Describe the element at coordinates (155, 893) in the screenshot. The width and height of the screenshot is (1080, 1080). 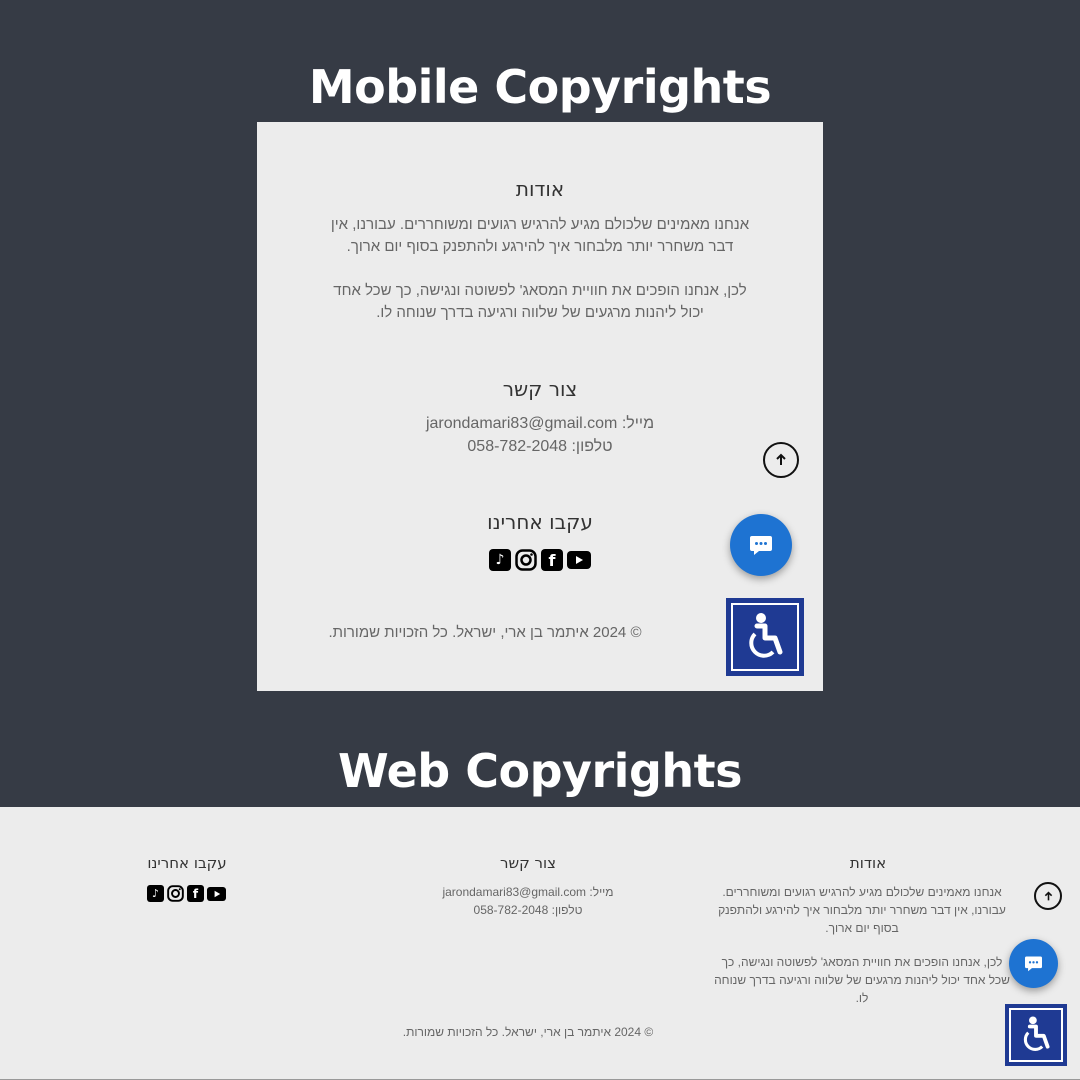
I see `web-tiktok-icon: ♪` at that location.